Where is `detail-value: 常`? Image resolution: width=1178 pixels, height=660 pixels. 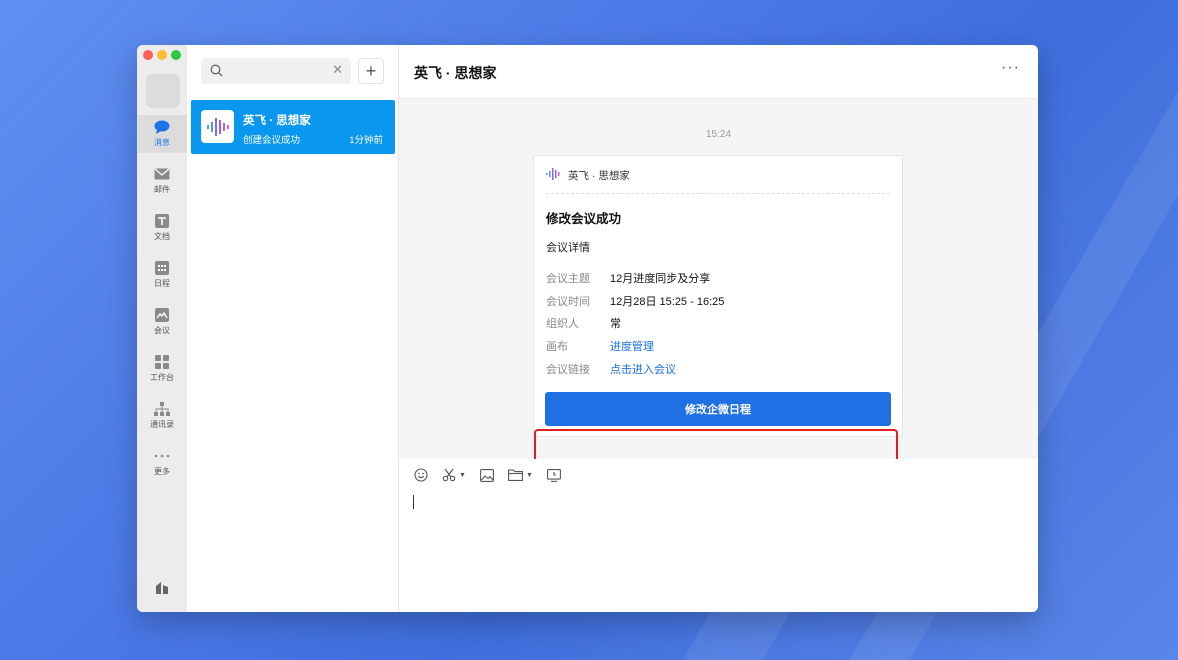 detail-value: 常 is located at coordinates (615, 324).